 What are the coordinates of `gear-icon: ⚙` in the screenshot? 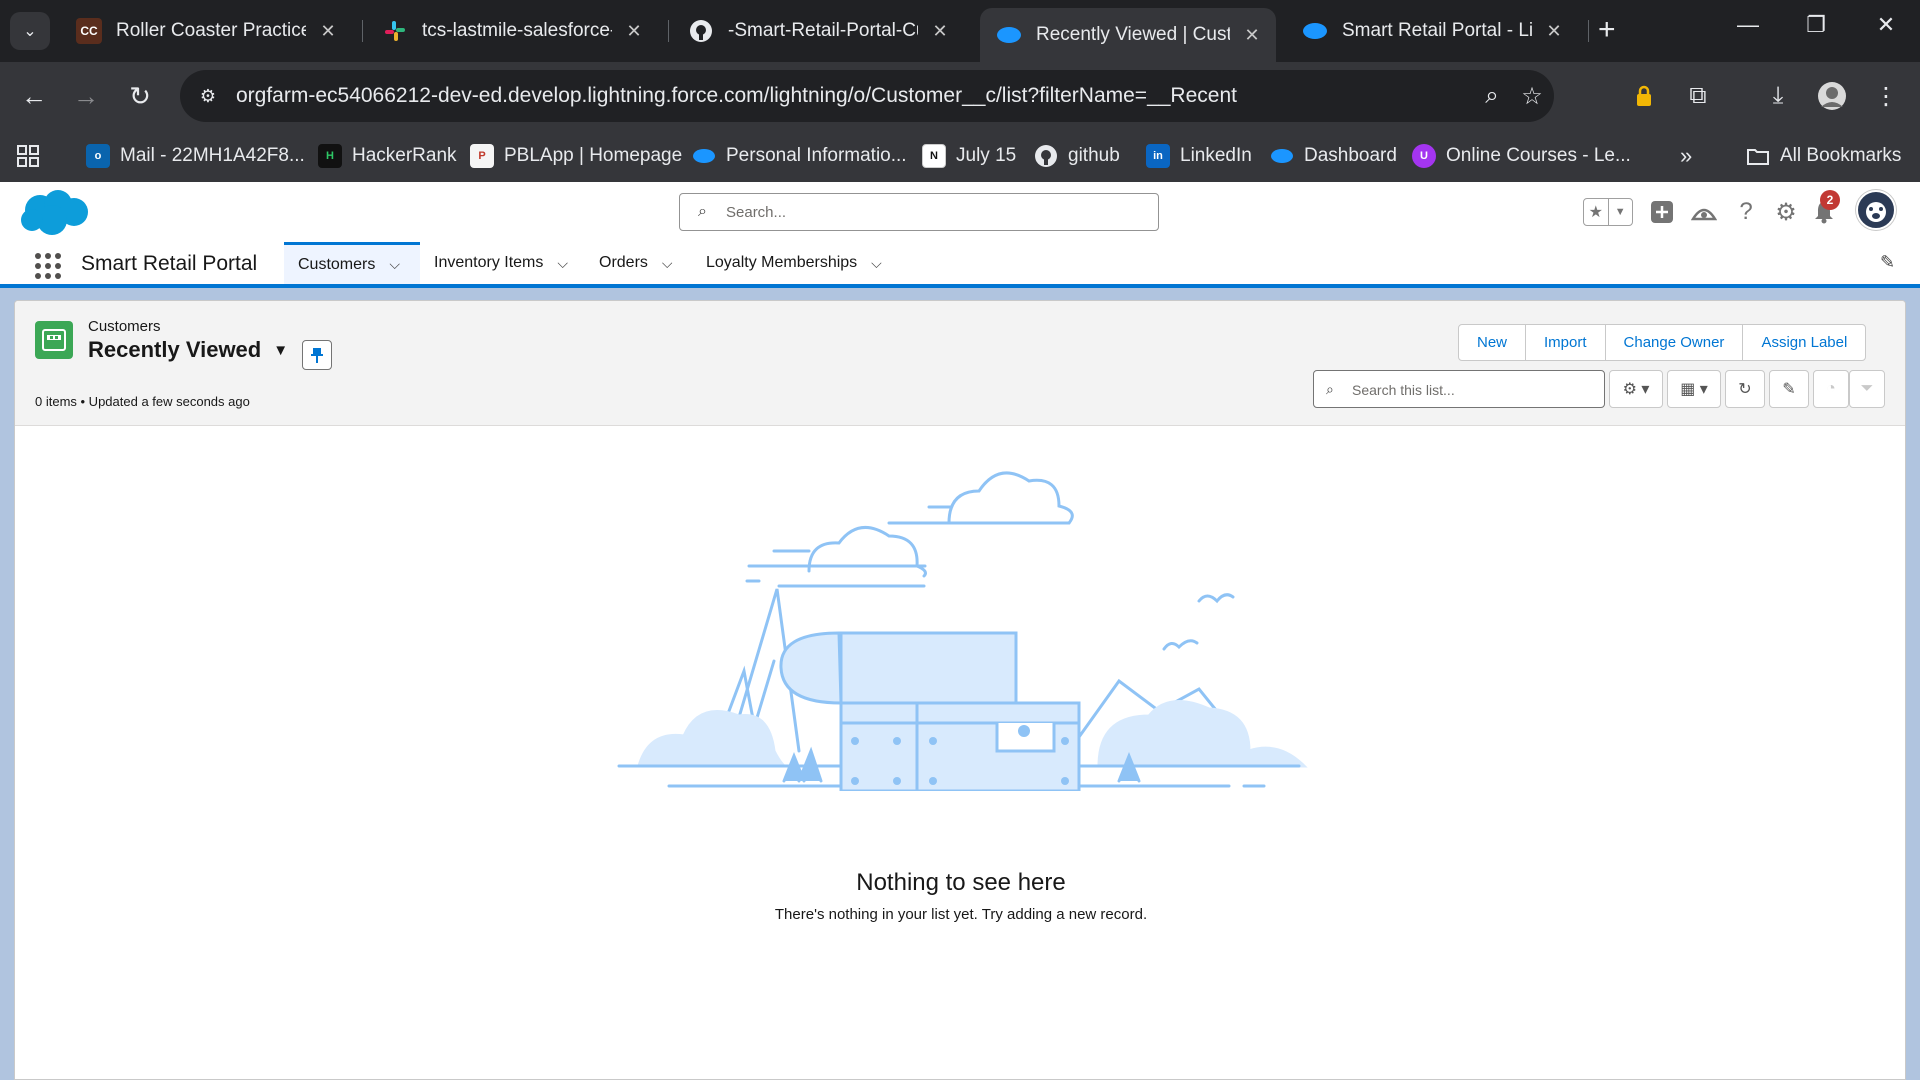 It's located at (1786, 212).